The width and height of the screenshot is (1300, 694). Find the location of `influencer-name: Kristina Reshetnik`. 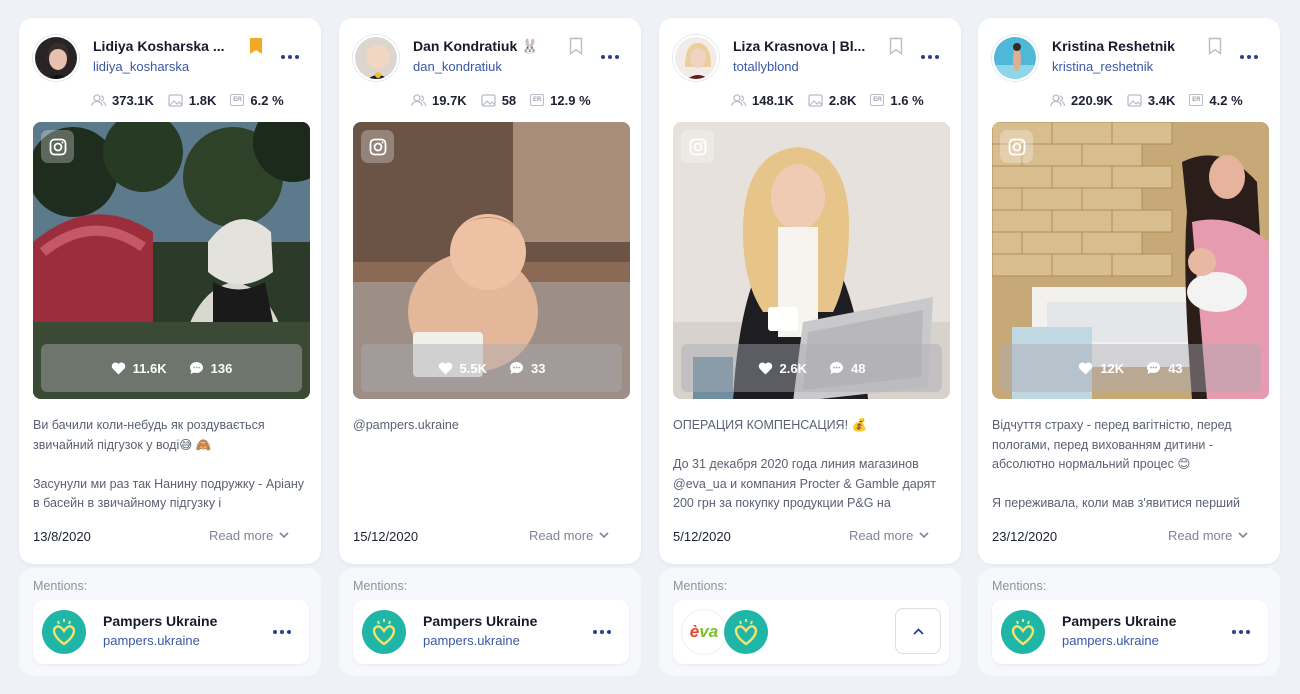

influencer-name: Kristina Reshetnik is located at coordinates (1127, 46).